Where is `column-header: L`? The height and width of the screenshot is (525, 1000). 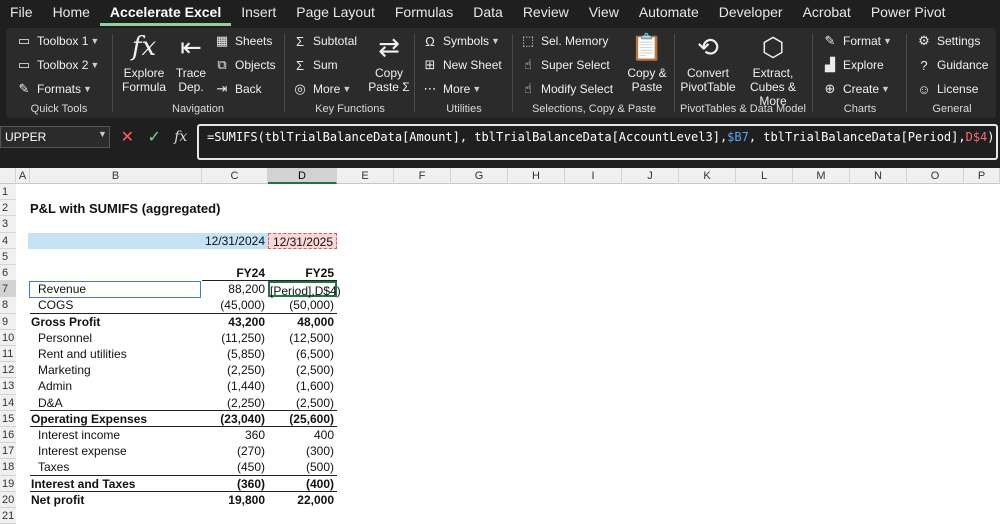 column-header: L is located at coordinates (764, 176).